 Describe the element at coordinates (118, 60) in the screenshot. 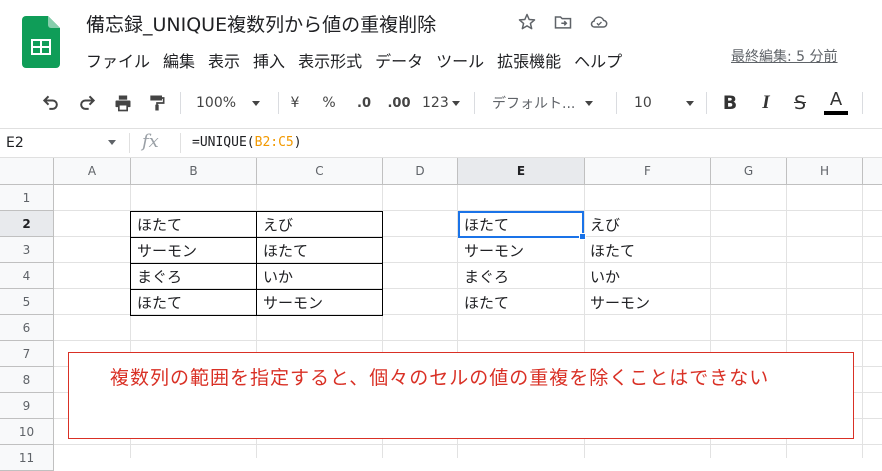

I see `menu-file: ファイル` at that location.